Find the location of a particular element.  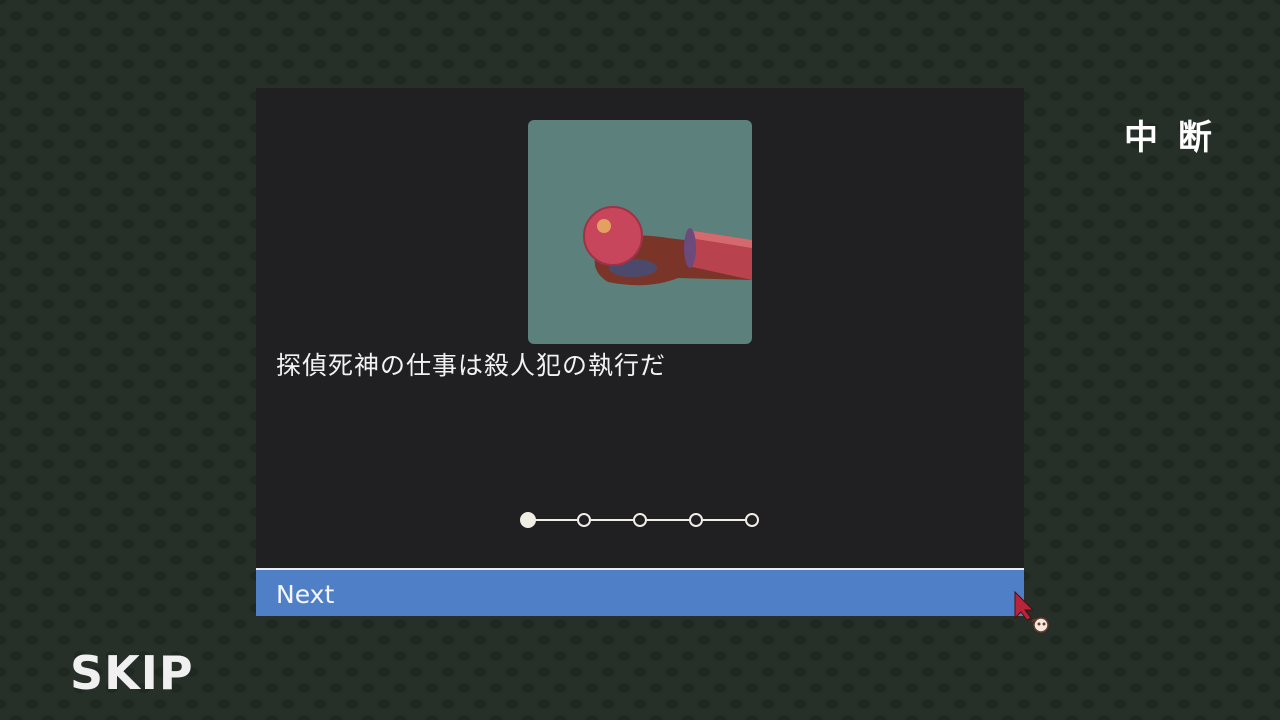

dialog-caption: 探偵死神の仕事は殺人犯の執行だ is located at coordinates (471, 365).